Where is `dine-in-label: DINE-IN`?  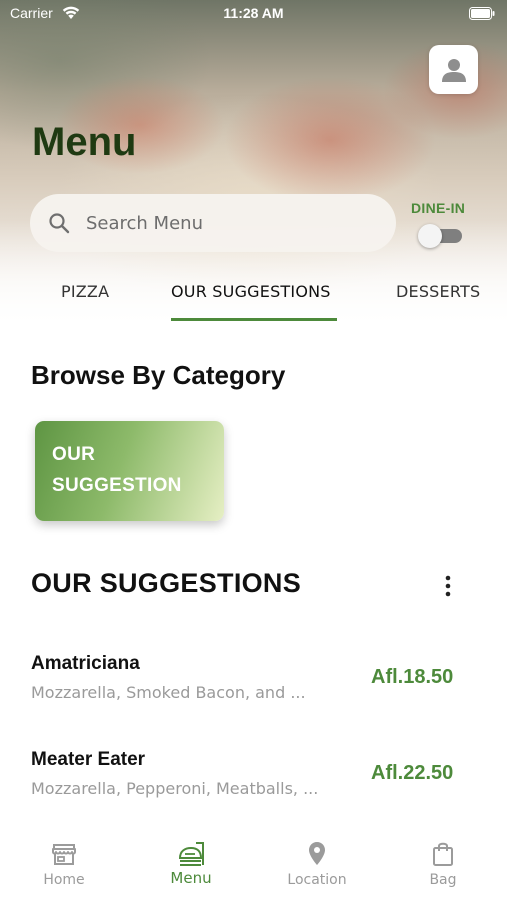 dine-in-label: DINE-IN is located at coordinates (438, 208).